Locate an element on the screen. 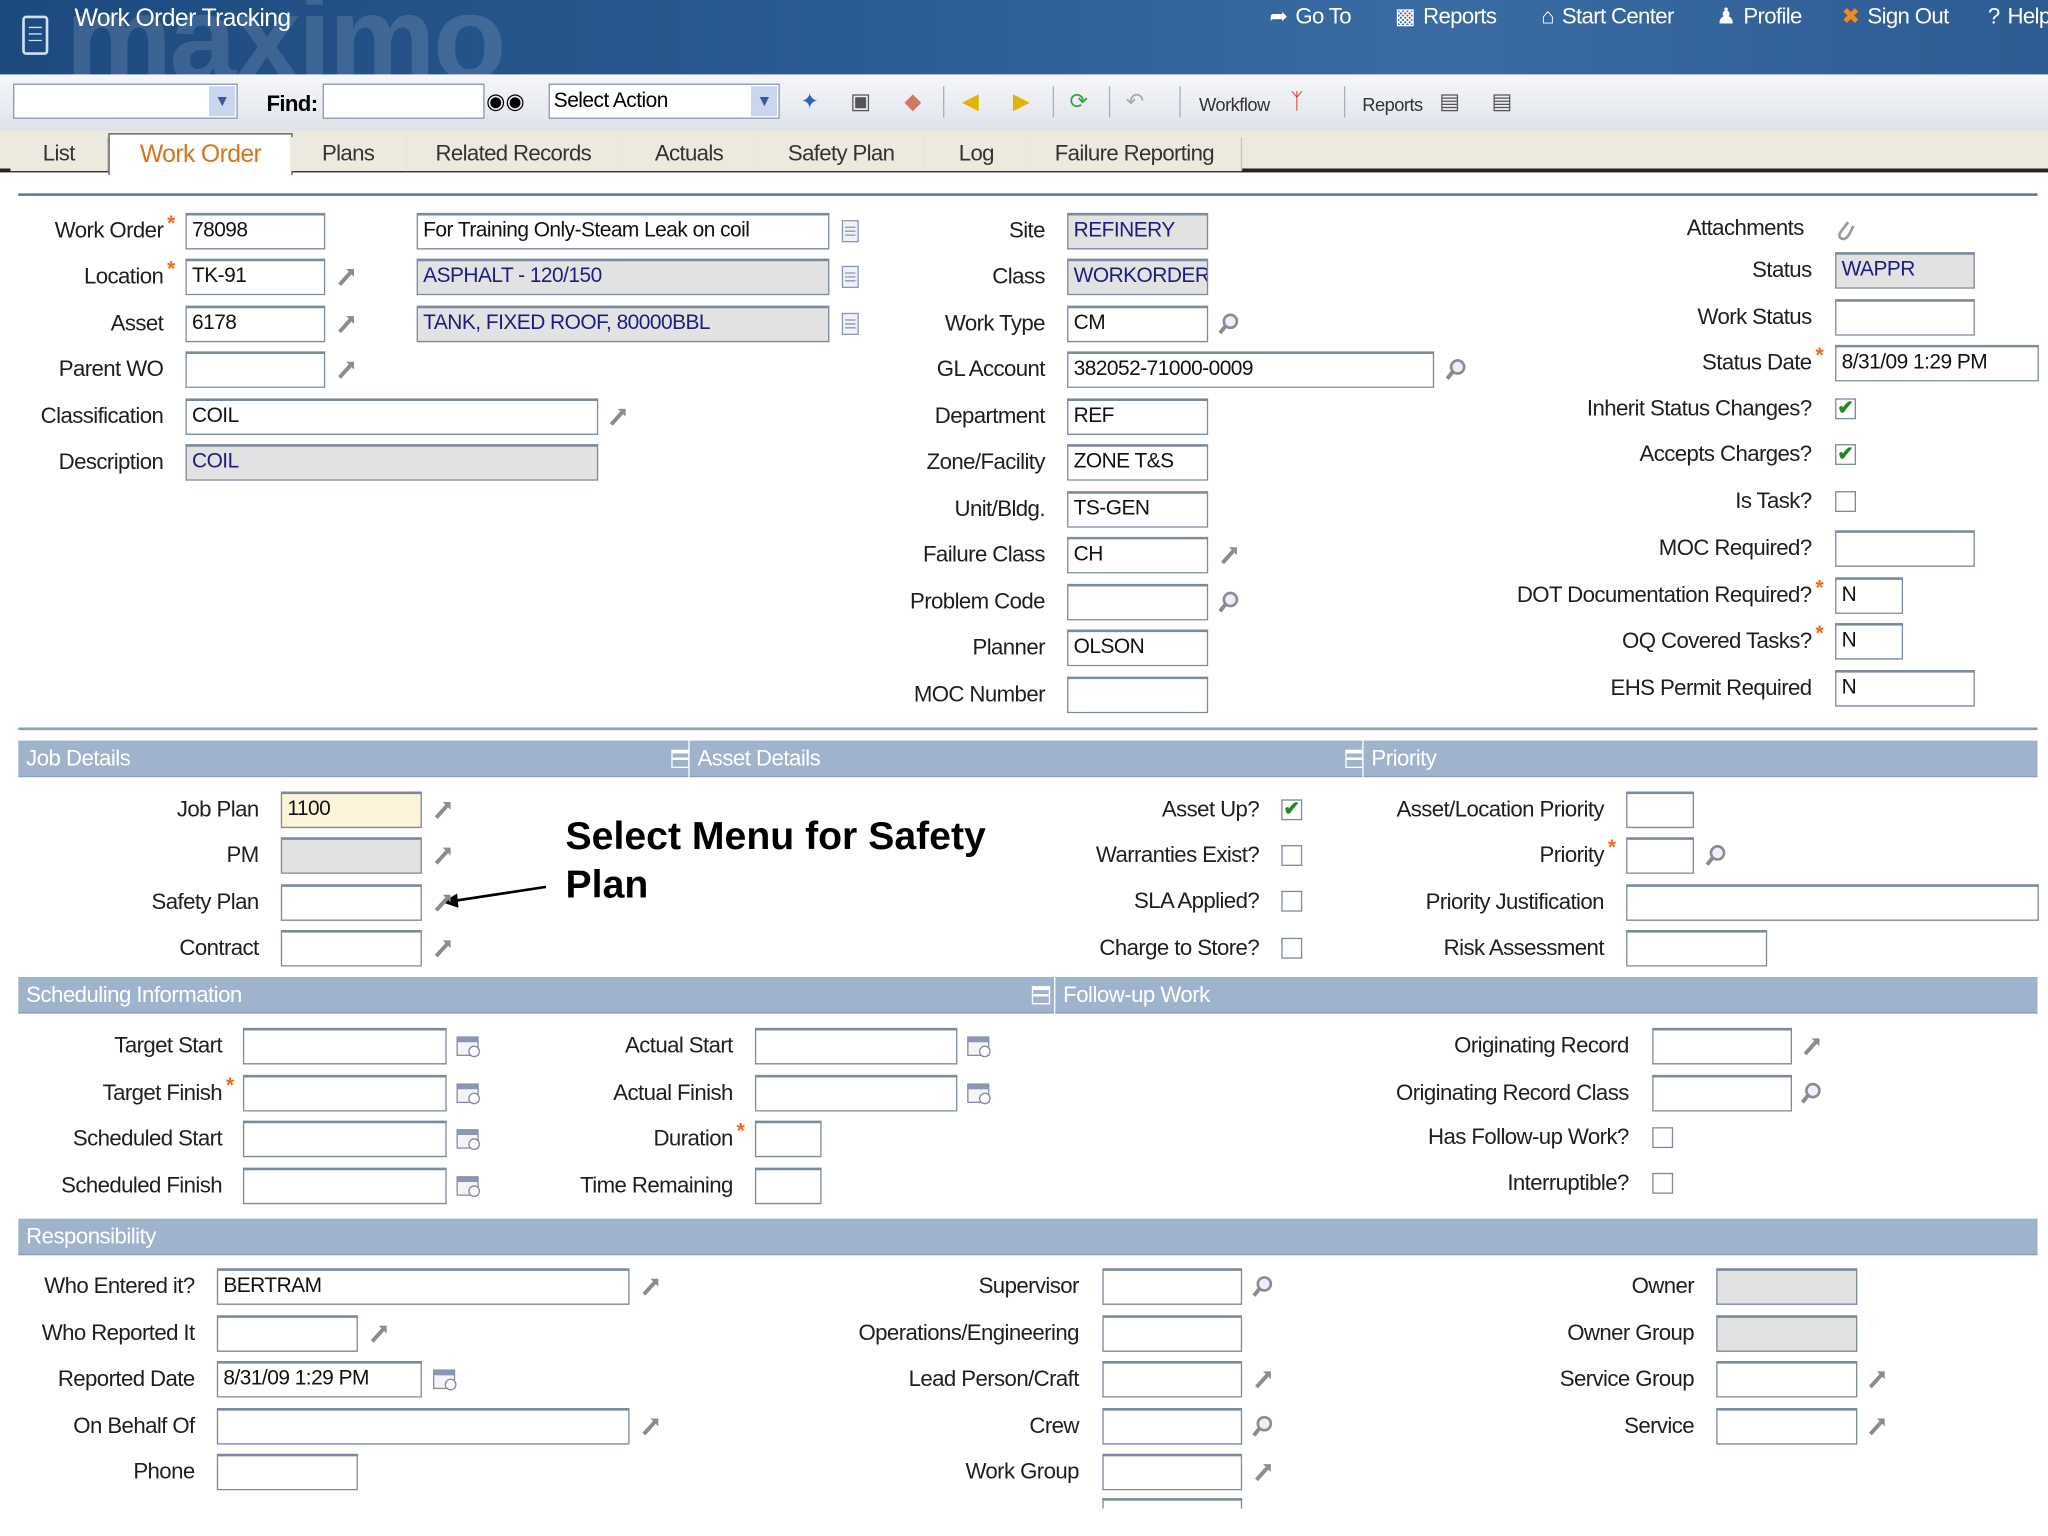 The image size is (2048, 1536). supervisor-input is located at coordinates (1172, 1286).